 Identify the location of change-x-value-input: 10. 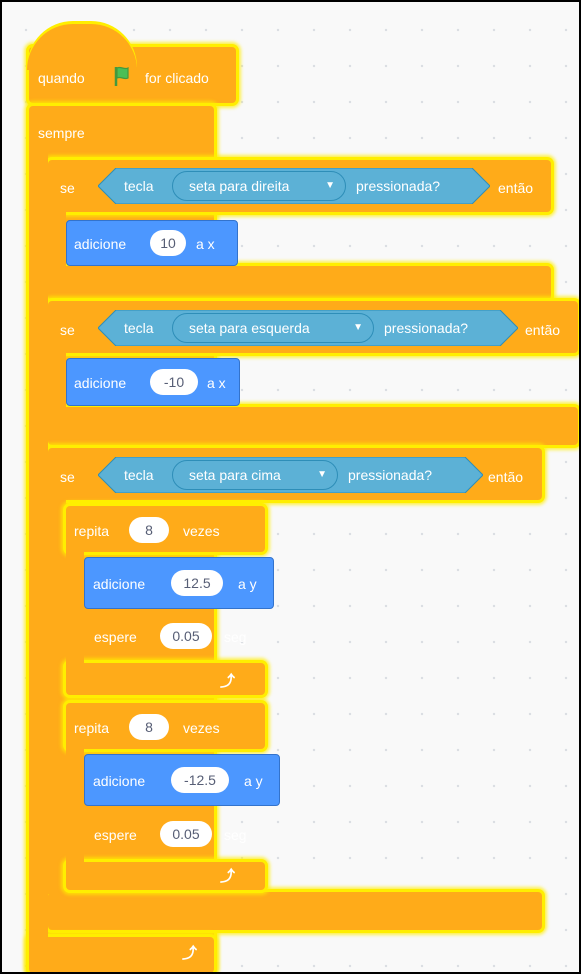
(168, 243).